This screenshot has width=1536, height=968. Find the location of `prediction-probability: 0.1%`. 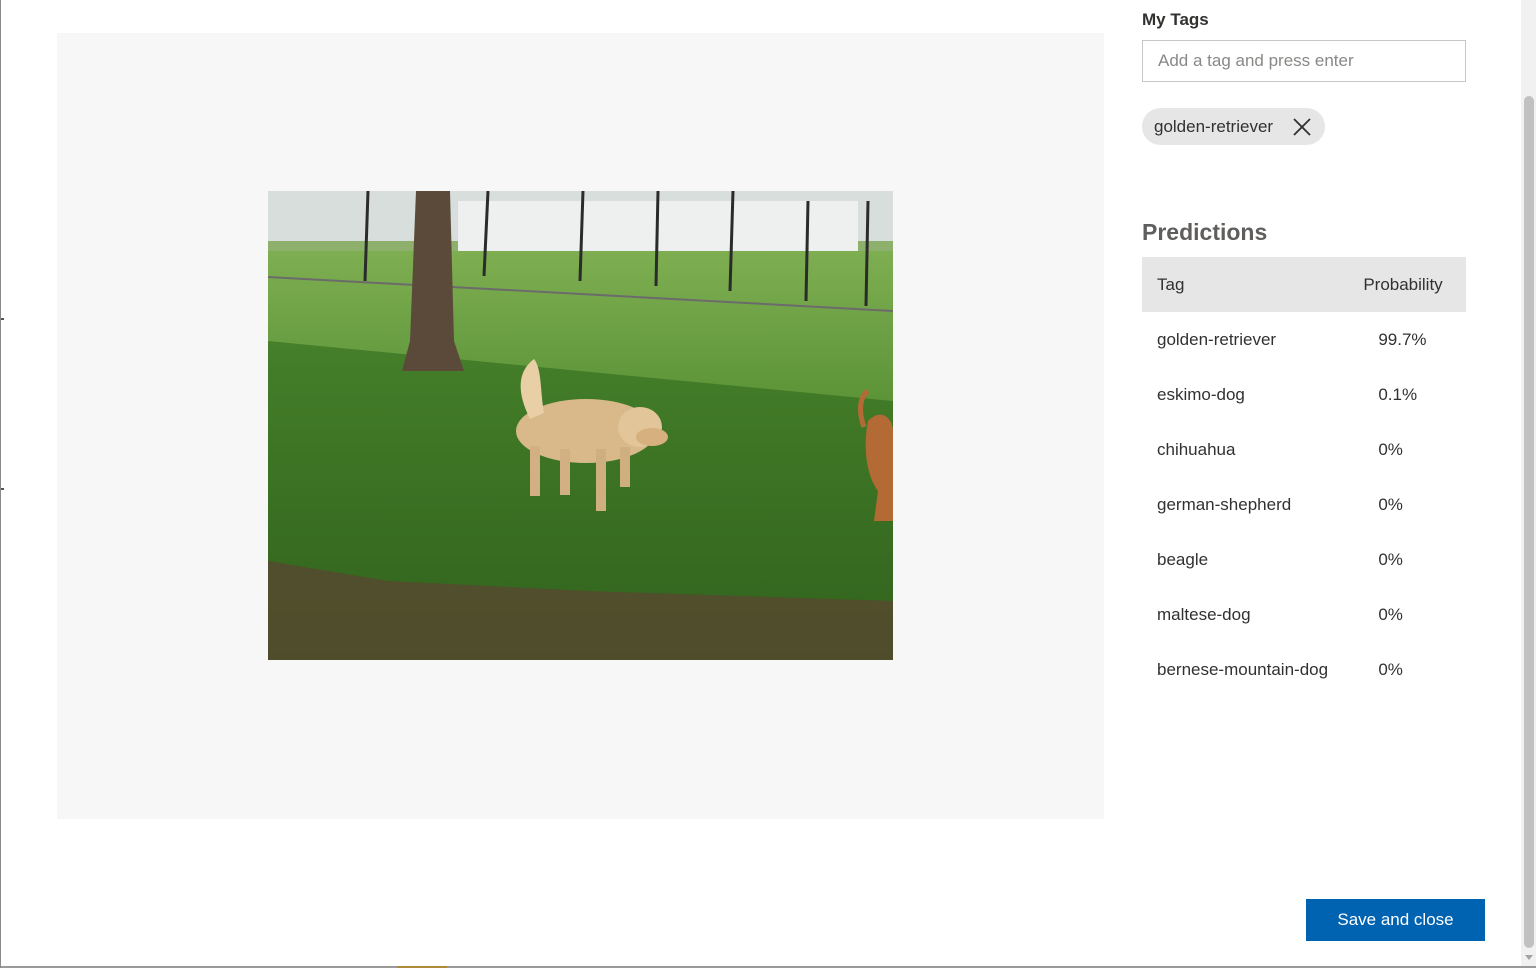

prediction-probability: 0.1% is located at coordinates (1398, 394).